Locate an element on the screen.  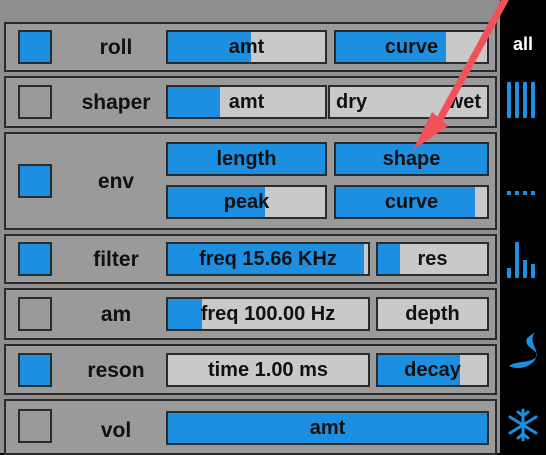
reson-label: reson is located at coordinates (116, 370).